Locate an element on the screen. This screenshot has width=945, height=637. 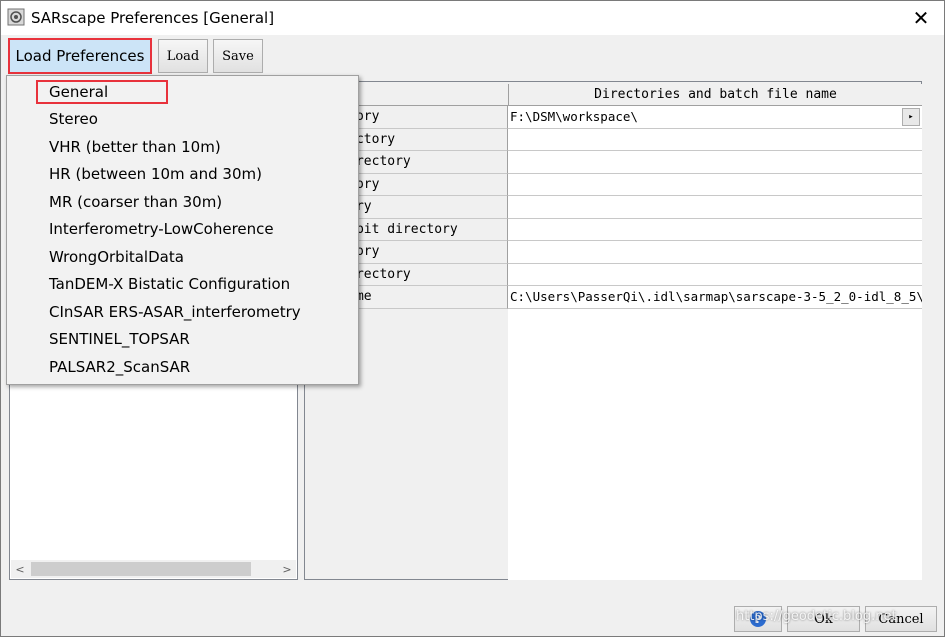
menu-item-palsar2-scansar: PALSAR2_ScanSAR is located at coordinates (182, 366).